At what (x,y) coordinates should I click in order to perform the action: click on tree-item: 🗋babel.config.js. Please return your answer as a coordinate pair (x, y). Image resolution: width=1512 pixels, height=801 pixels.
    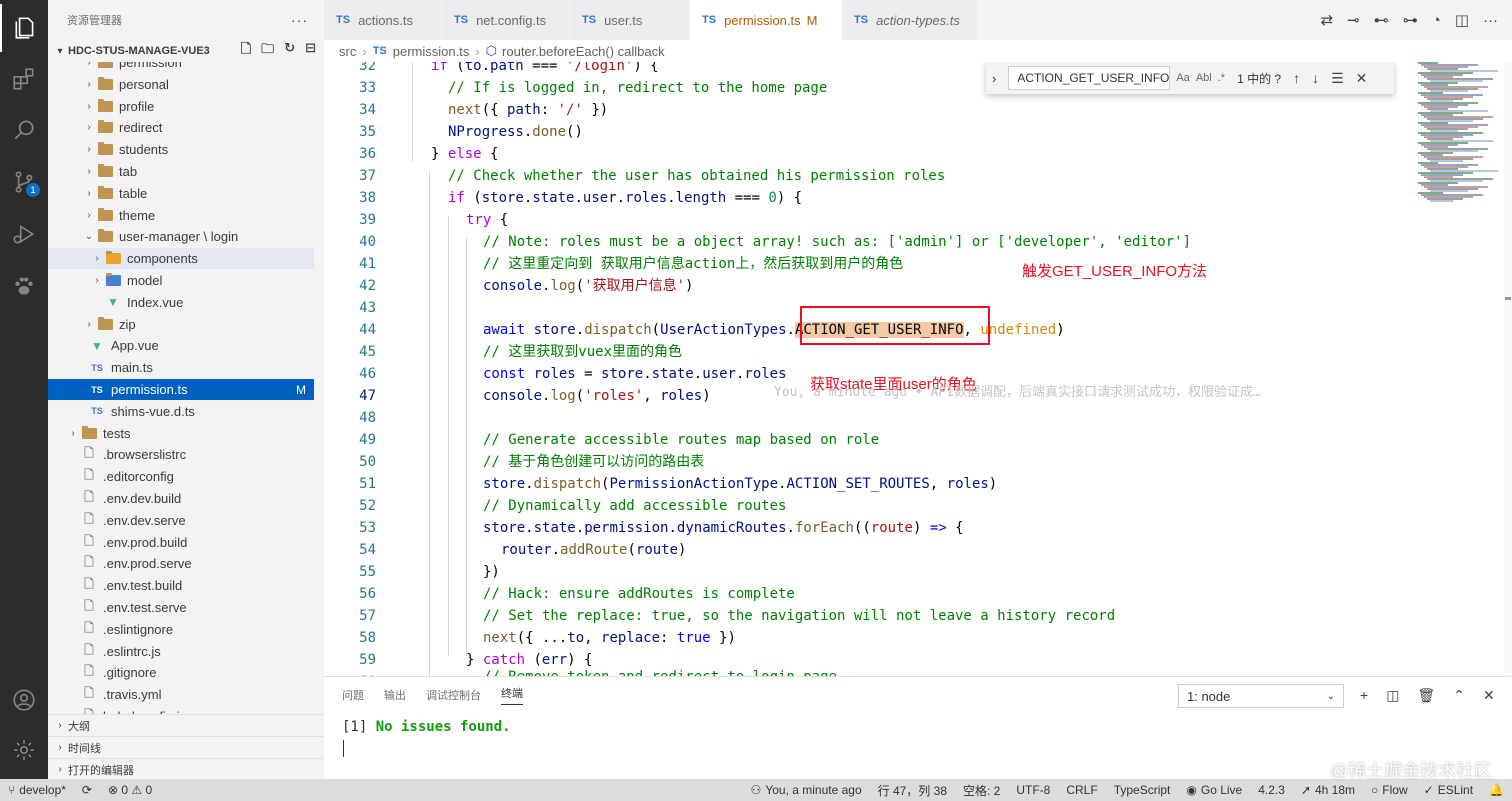
    Looking at the image, I should click on (181, 710).